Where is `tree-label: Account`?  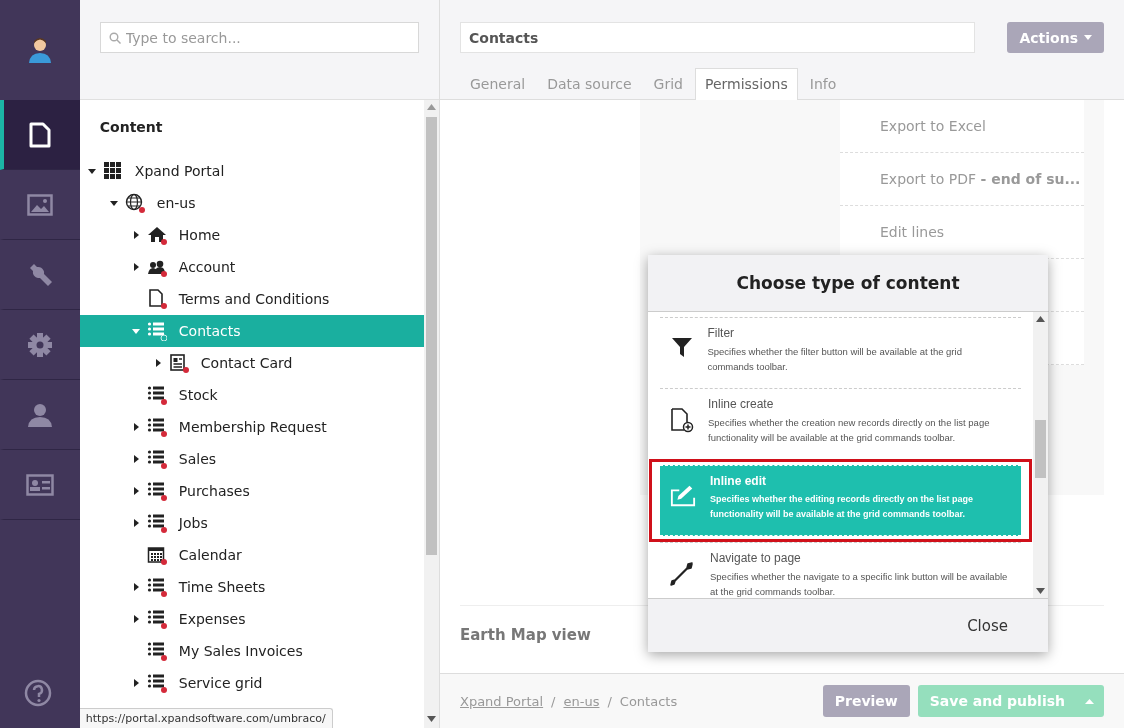
tree-label: Account is located at coordinates (207, 267).